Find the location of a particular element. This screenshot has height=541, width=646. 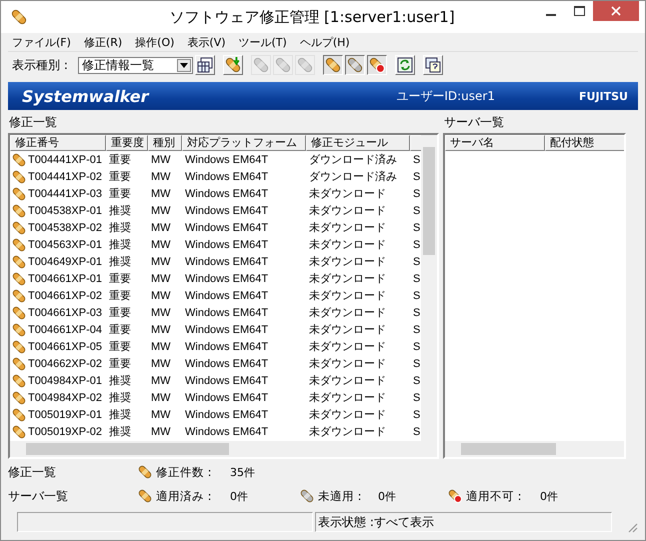

close-icon is located at coordinates (616, 11).